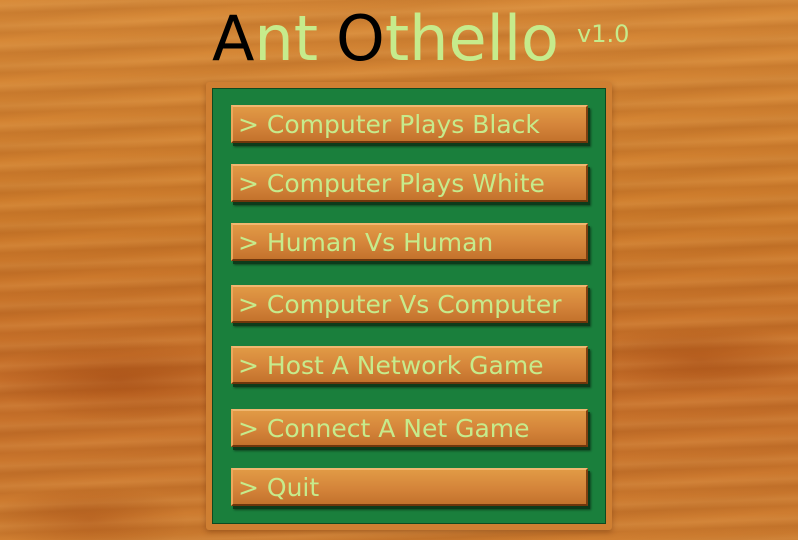  What do you see at coordinates (389, 124) in the screenshot?
I see `computer-plays-black-label: > Computer Plays Black` at bounding box center [389, 124].